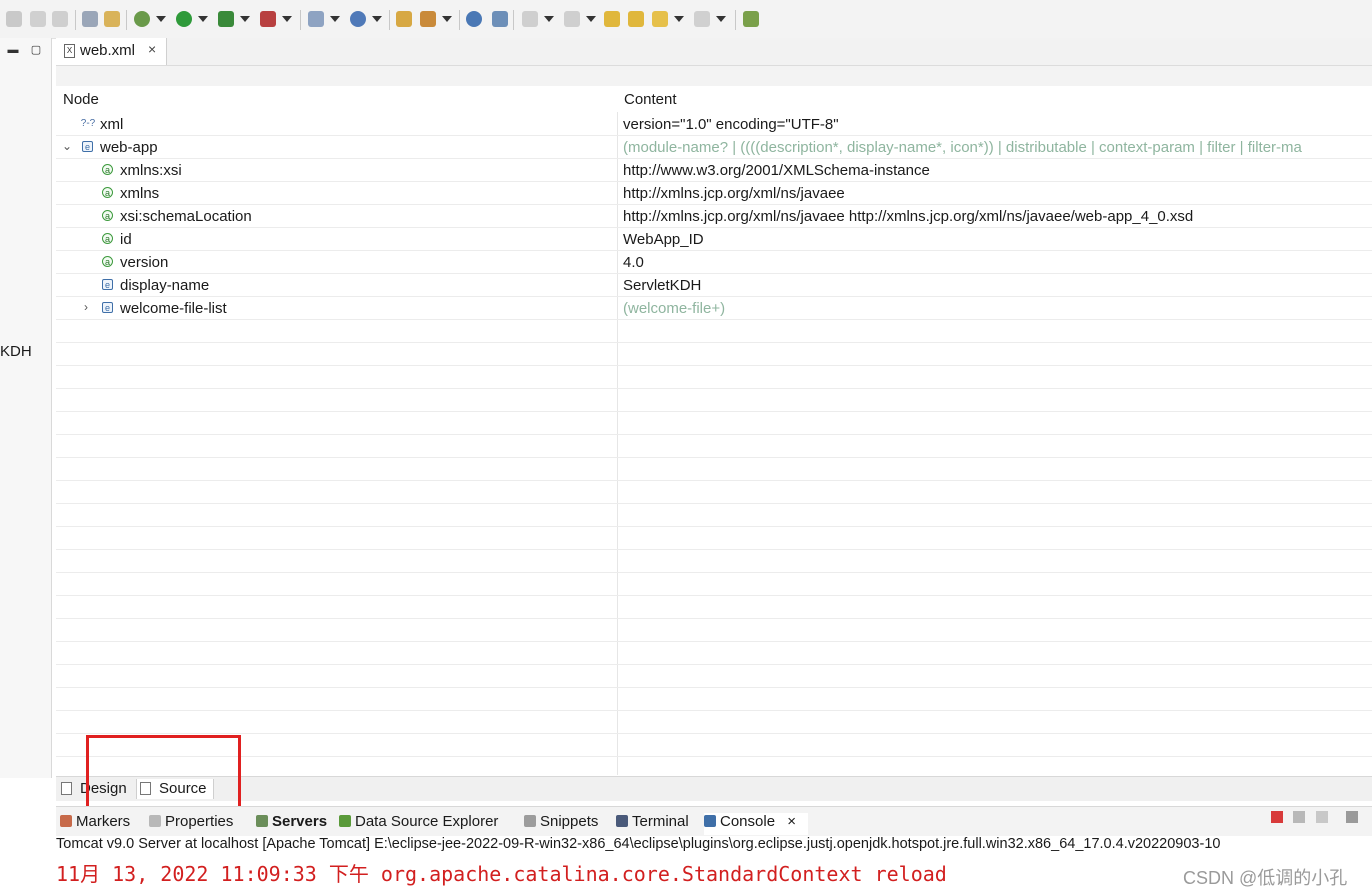 The image size is (1372, 894). What do you see at coordinates (142, 19) in the screenshot?
I see `debug-icon` at bounding box center [142, 19].